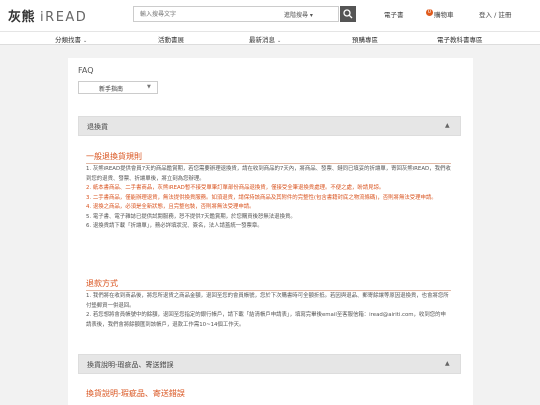 The width and height of the screenshot is (540, 405). What do you see at coordinates (170, 207) in the screenshot?
I see `rule-item: 4. 退換之商品，必須是全新狀態，且完整包裝，否則將無法受理申請。` at bounding box center [170, 207].